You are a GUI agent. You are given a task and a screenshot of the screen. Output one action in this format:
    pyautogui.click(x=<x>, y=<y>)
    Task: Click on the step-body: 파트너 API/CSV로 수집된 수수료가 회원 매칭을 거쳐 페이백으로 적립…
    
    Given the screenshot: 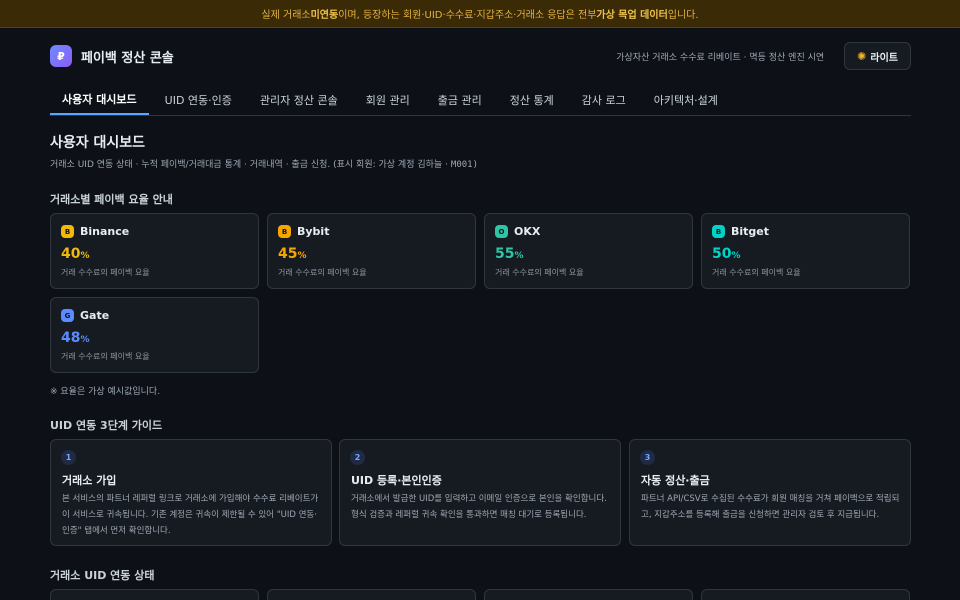 What is the action you would take?
    pyautogui.click(x=770, y=507)
    